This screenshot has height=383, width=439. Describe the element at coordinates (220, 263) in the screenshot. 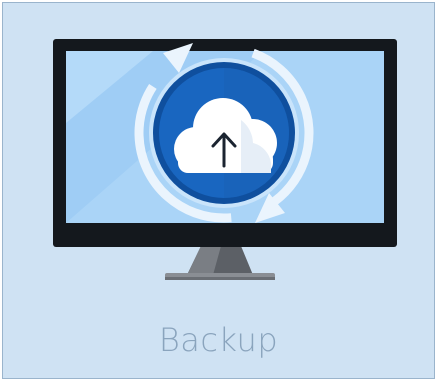

I see `monitor-stand` at that location.